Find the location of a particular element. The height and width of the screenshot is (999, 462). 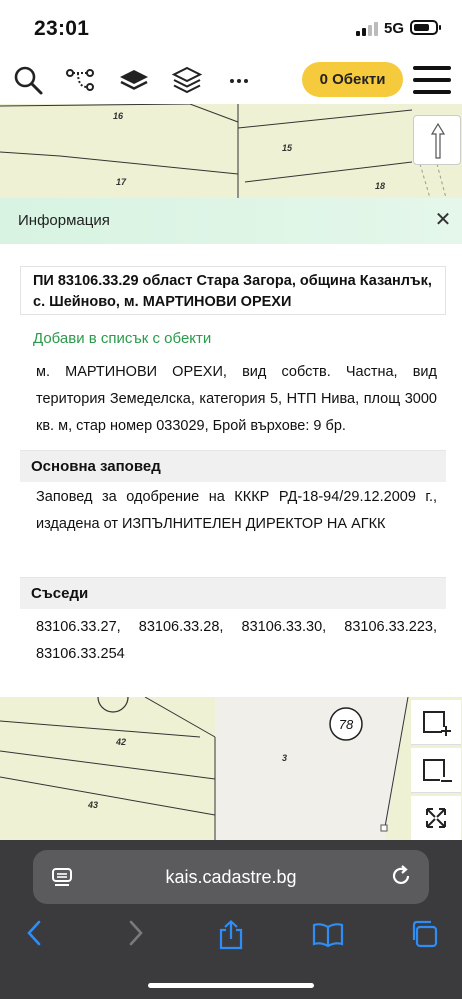

map-label: 43 is located at coordinates (92, 805).